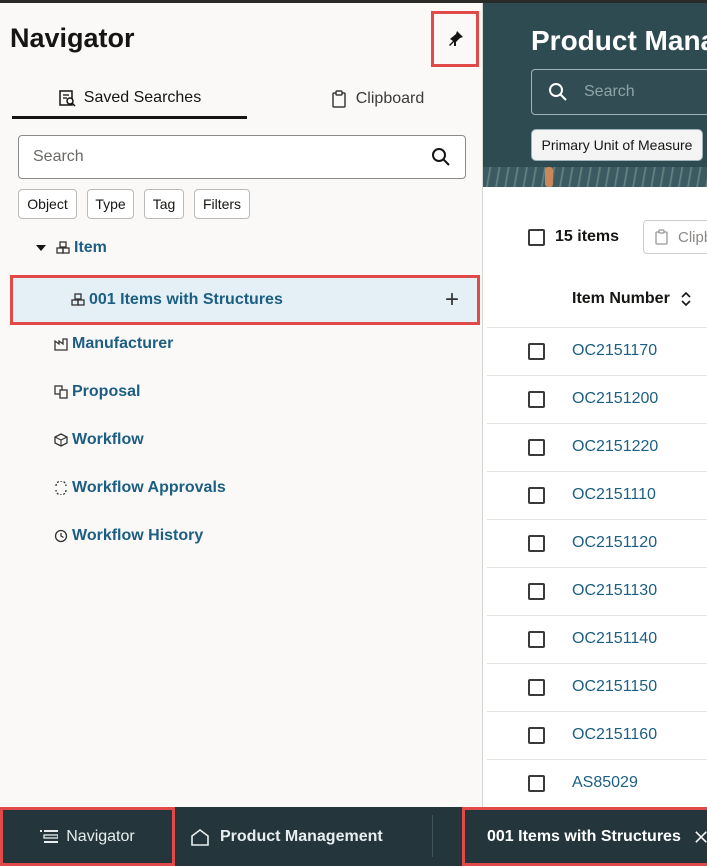 Image resolution: width=707 pixels, height=866 pixels. Describe the element at coordinates (675, 237) in the screenshot. I see `add-to-clipboard-button: Clipb` at that location.